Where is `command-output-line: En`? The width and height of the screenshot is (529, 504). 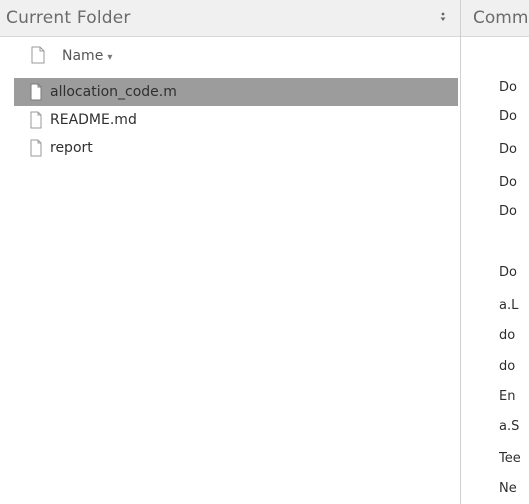
command-output-line: En is located at coordinates (507, 396).